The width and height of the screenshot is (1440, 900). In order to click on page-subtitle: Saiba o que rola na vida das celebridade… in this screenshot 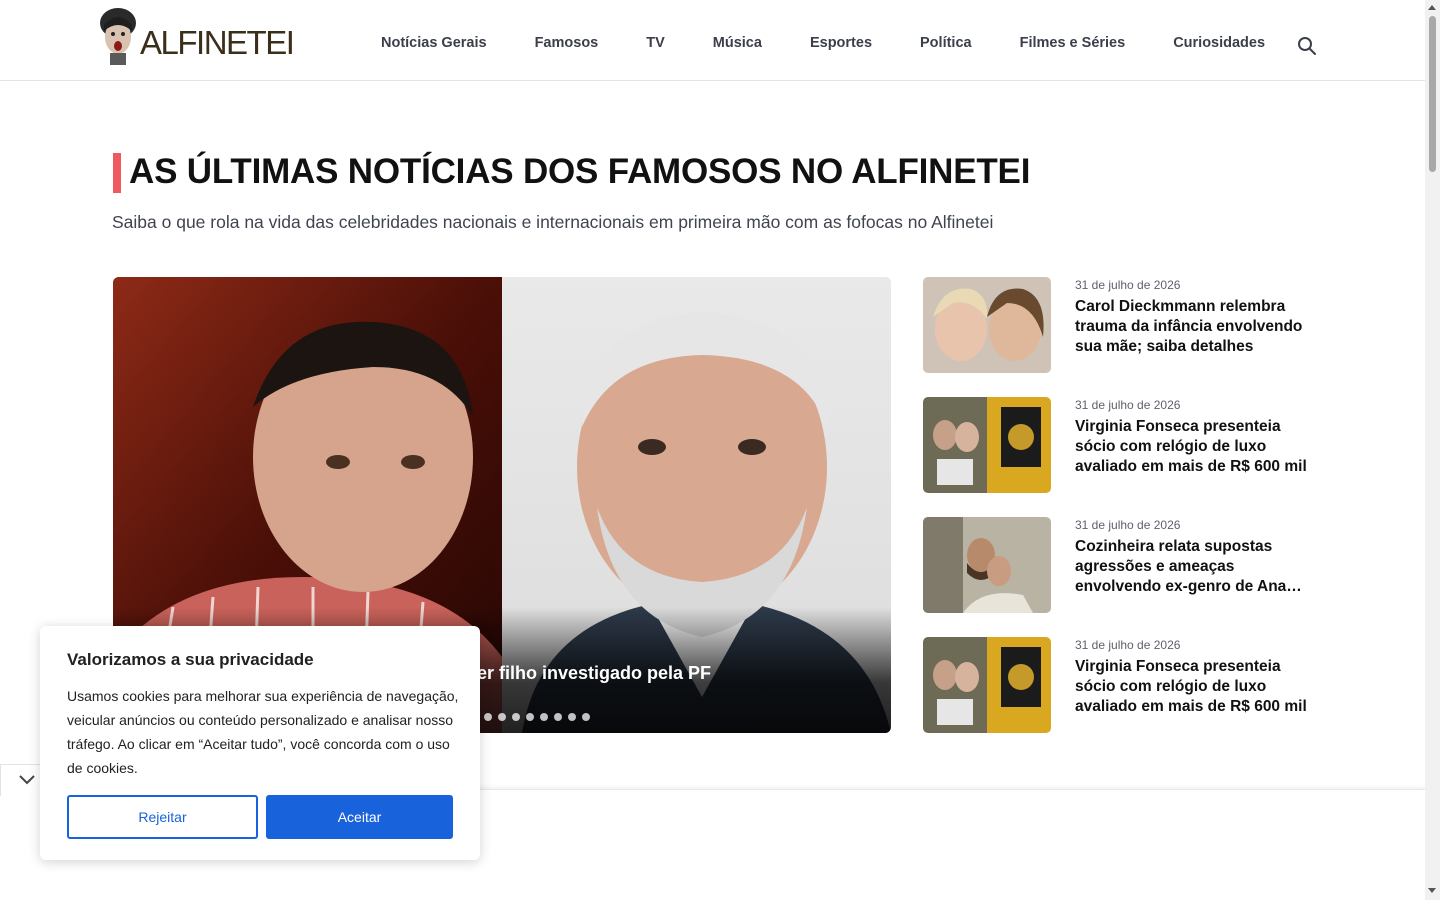, I will do `click(553, 222)`.